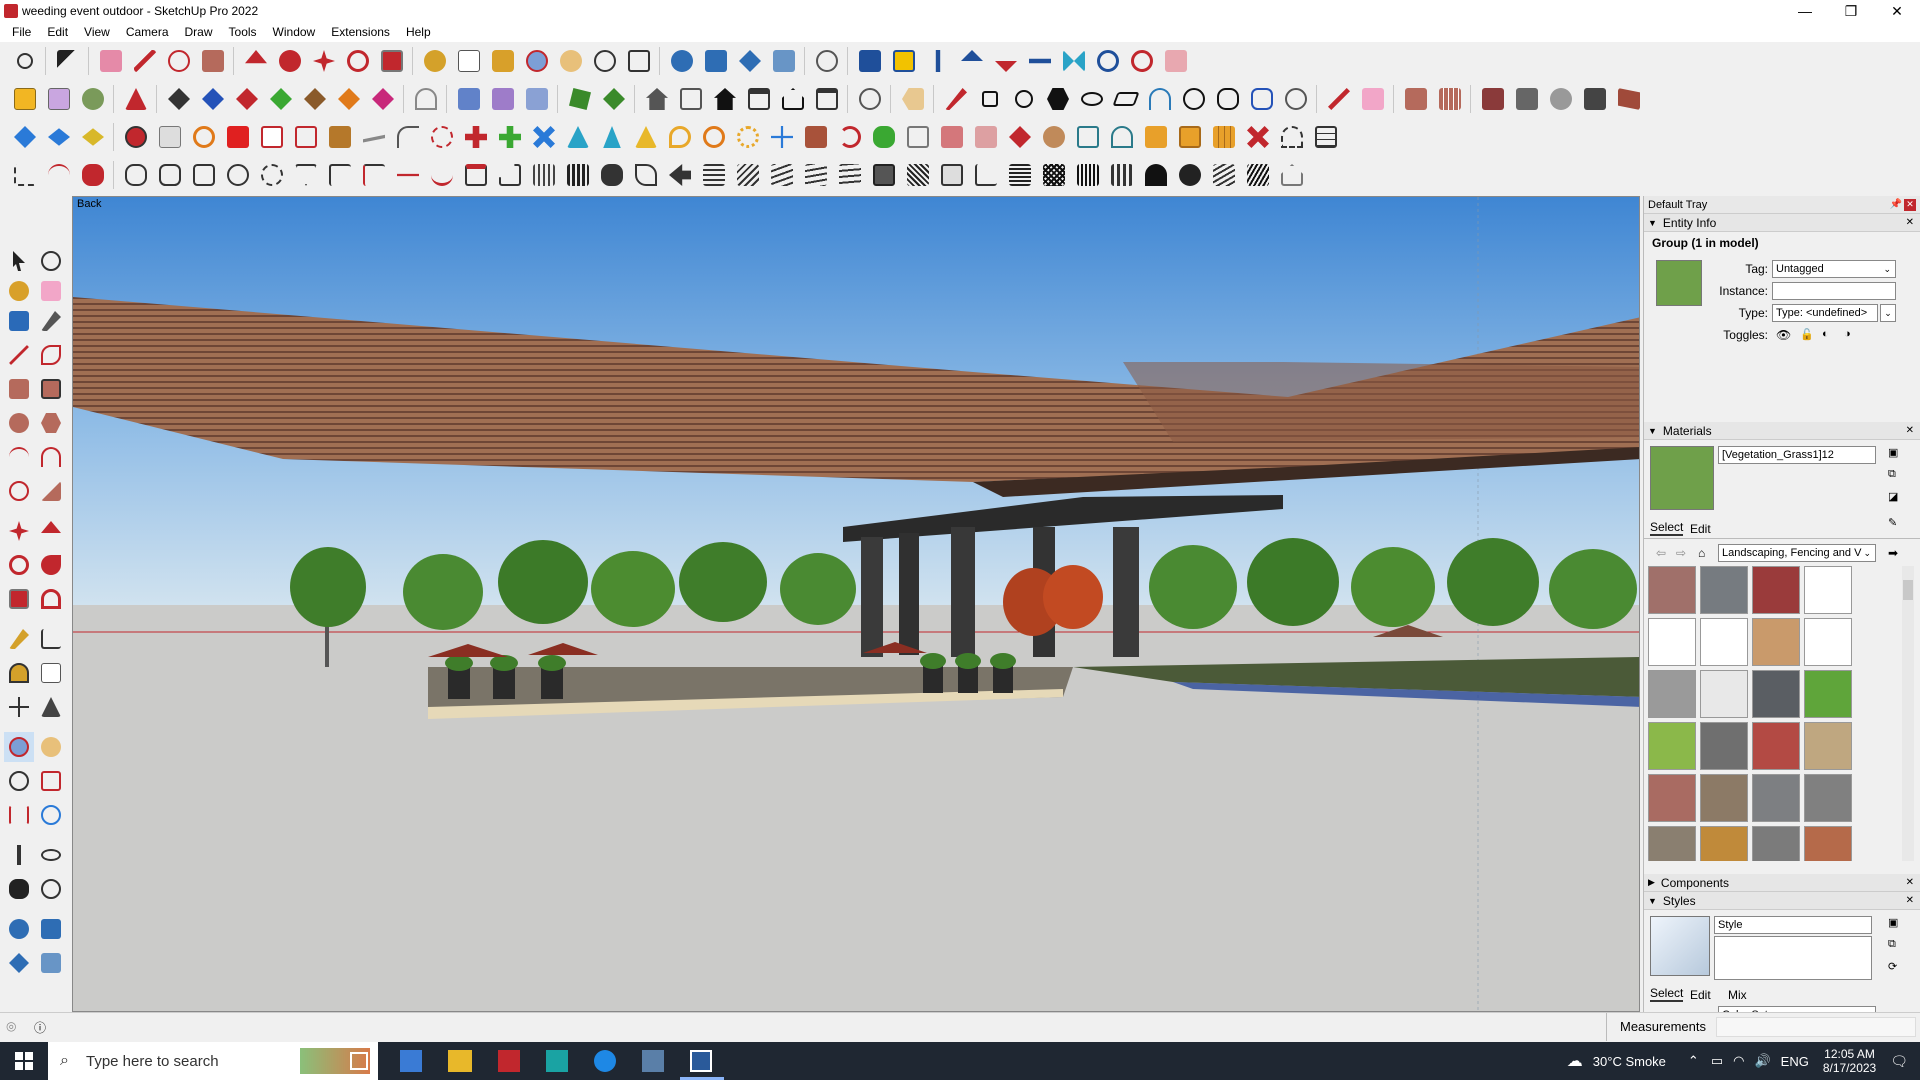  I want to click on dome-2-icon, so click(1190, 175).